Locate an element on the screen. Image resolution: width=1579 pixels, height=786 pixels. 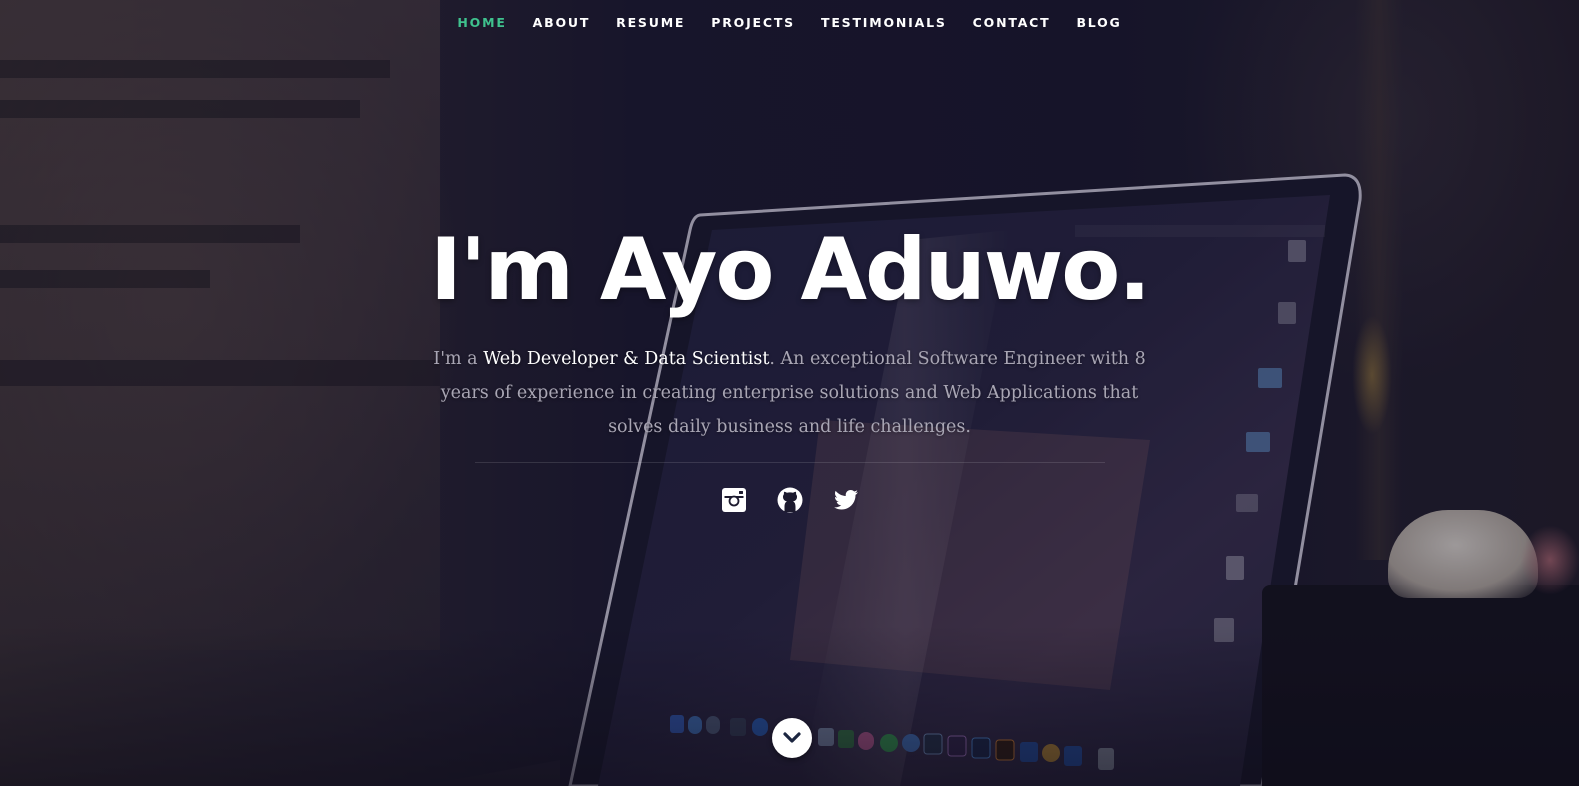
social-links is located at coordinates (789, 500).